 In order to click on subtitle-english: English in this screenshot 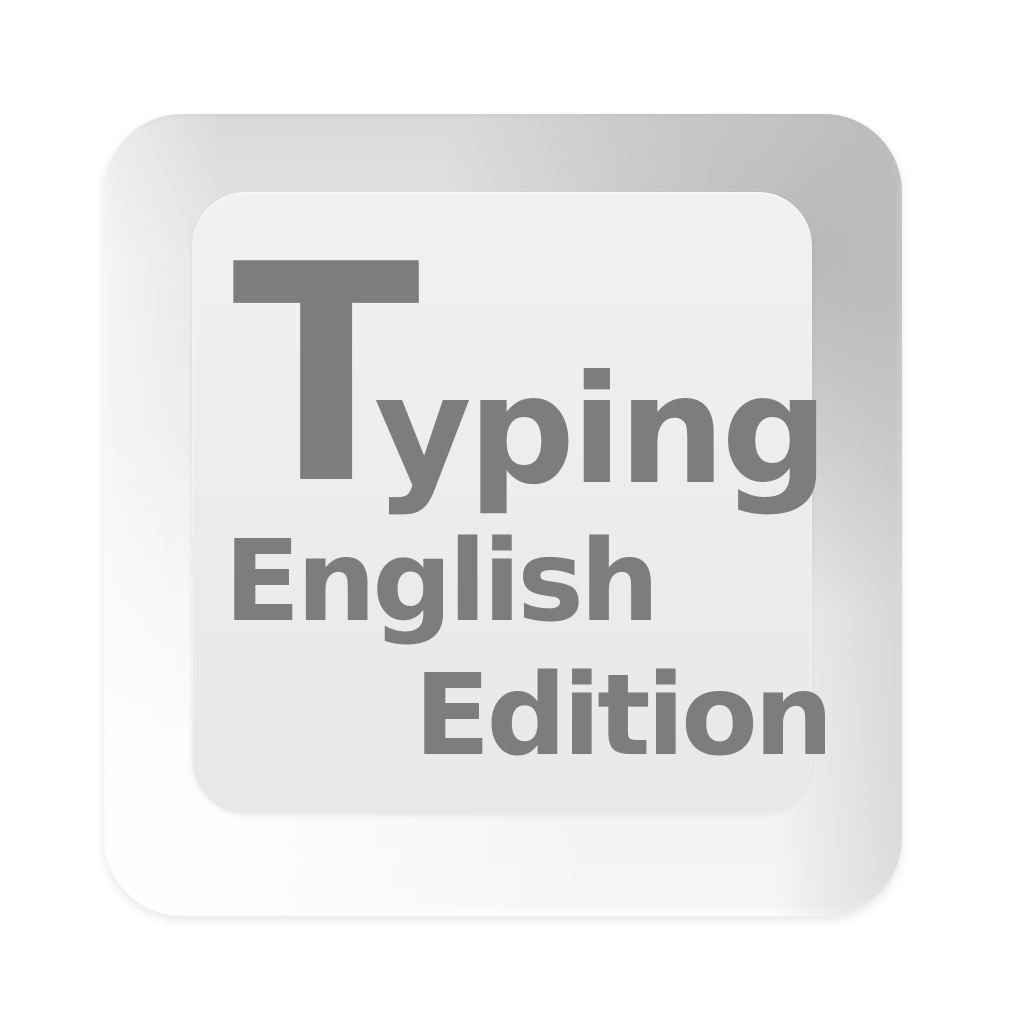, I will do `click(442, 582)`.